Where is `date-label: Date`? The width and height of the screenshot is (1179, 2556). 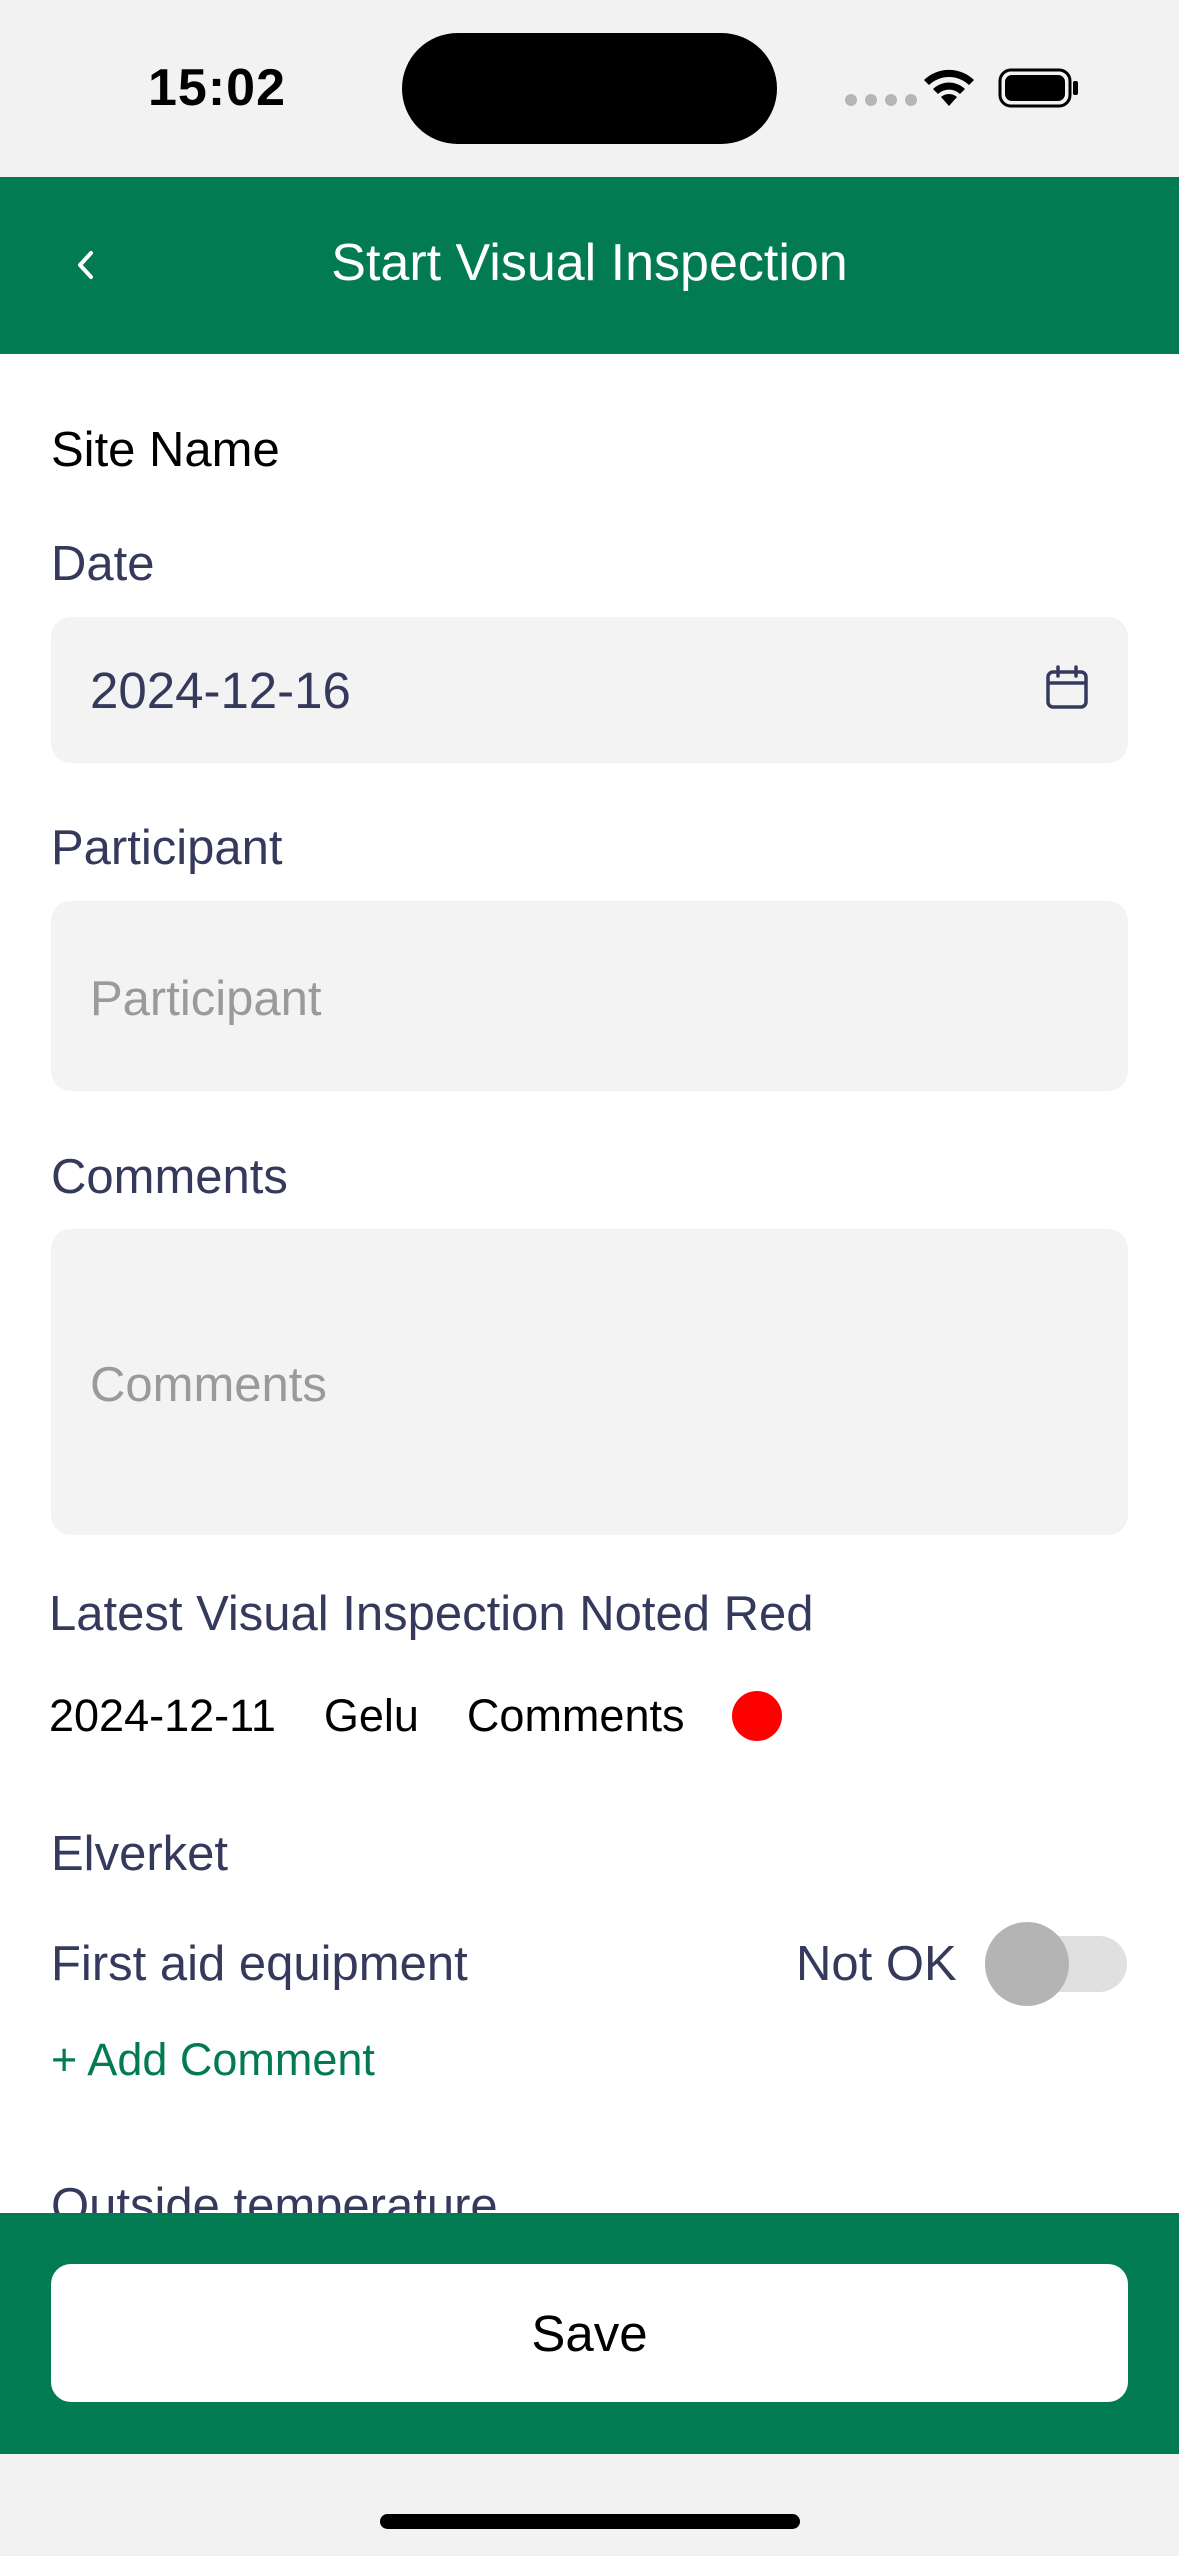 date-label: Date is located at coordinates (103, 564).